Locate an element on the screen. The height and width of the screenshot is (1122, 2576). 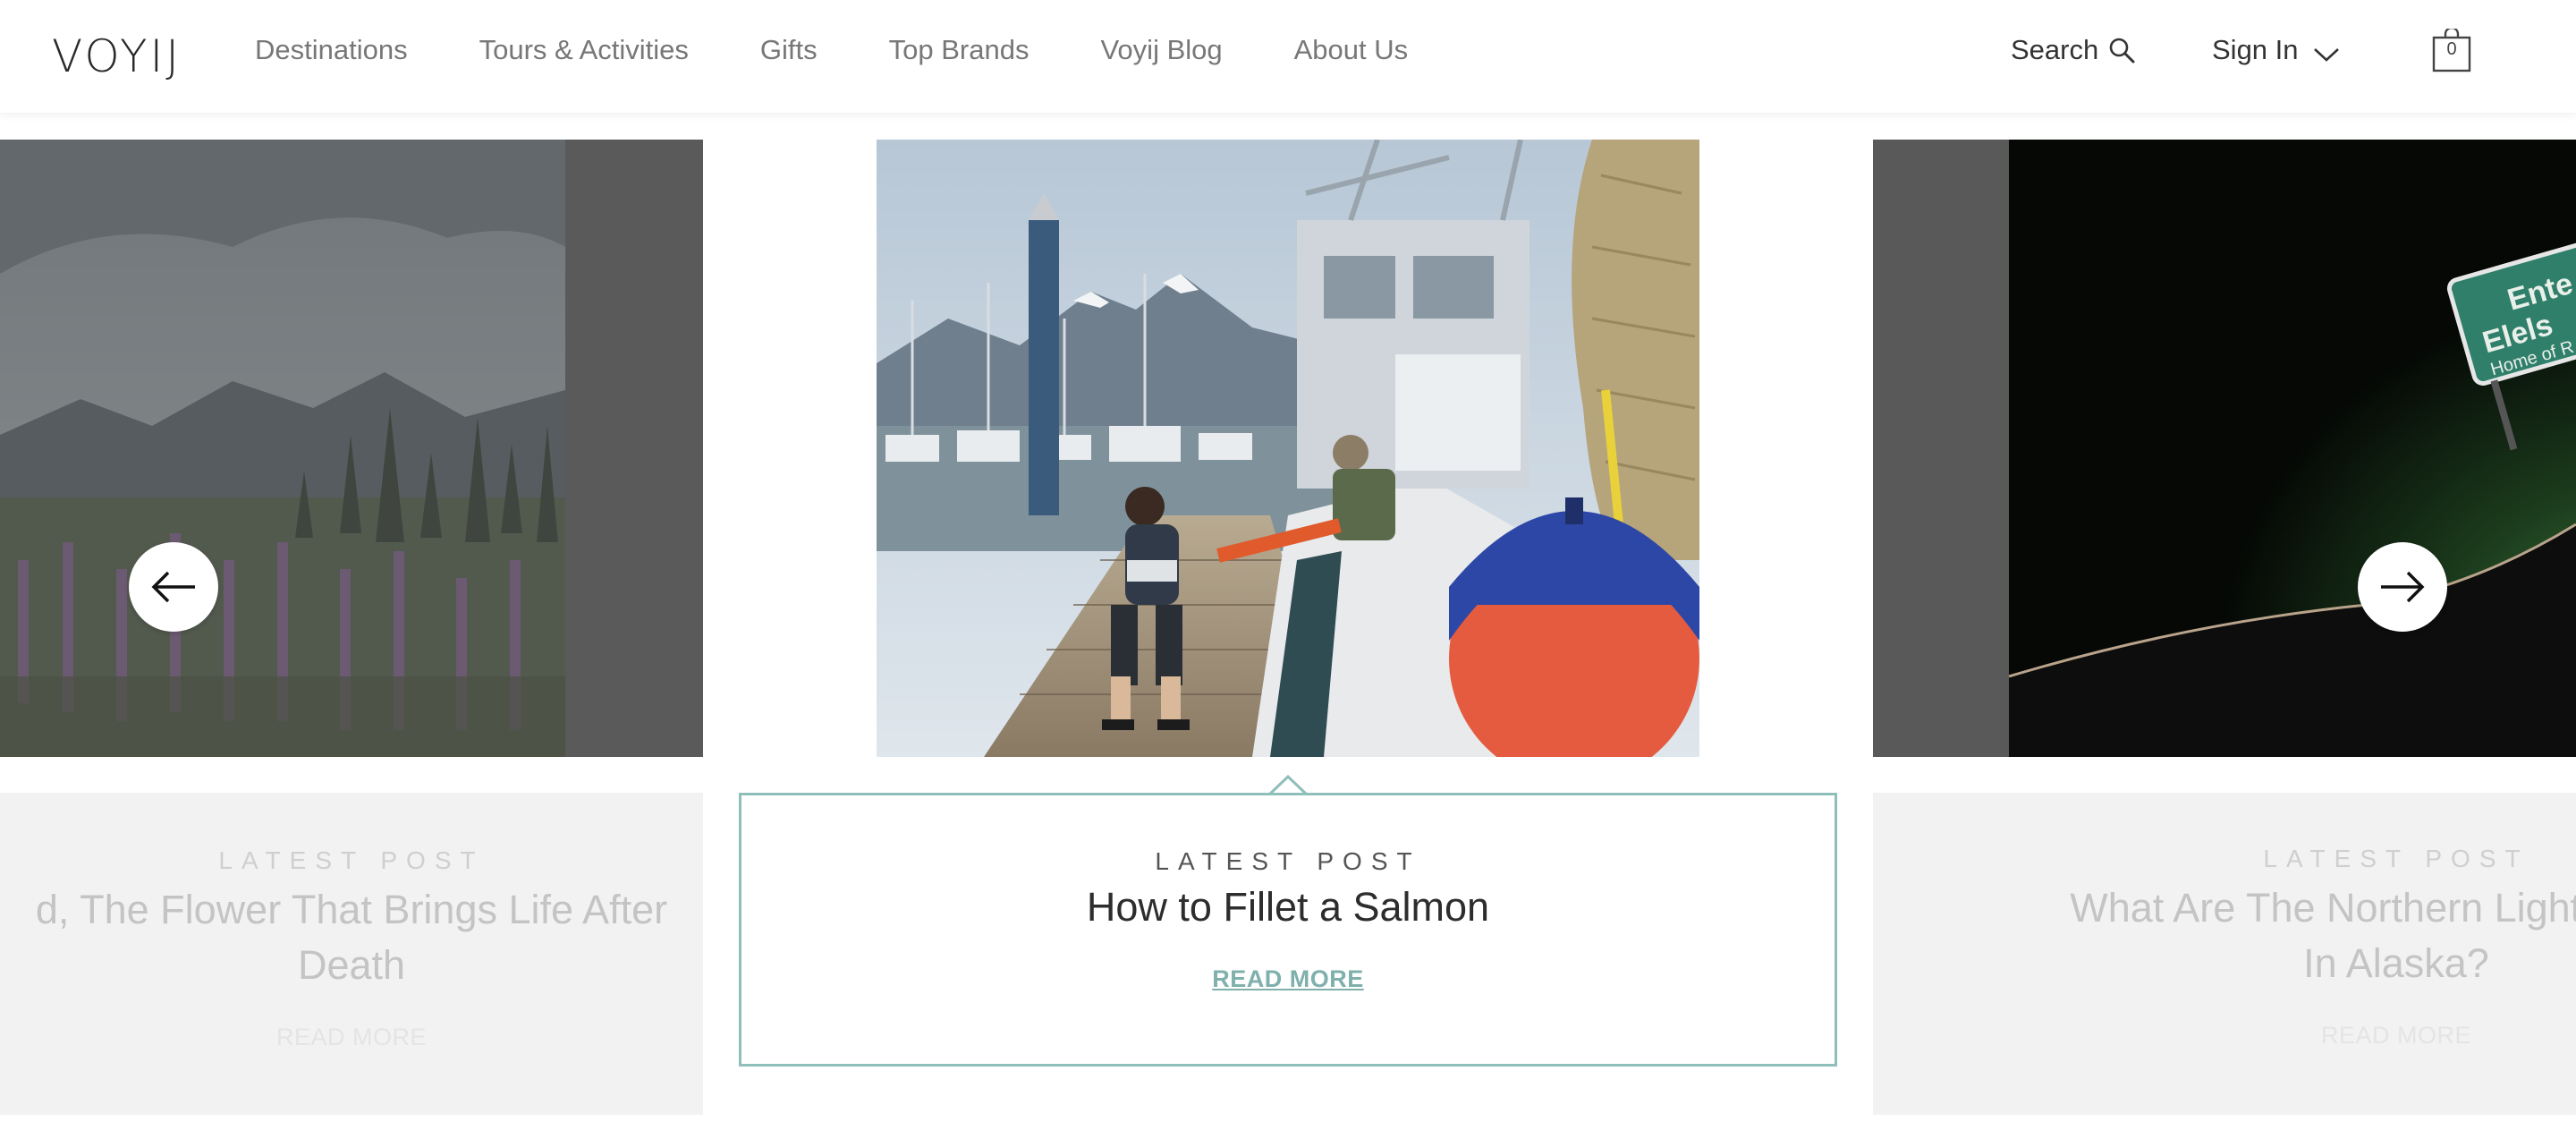
cart-button: 0 is located at coordinates (2451, 50).